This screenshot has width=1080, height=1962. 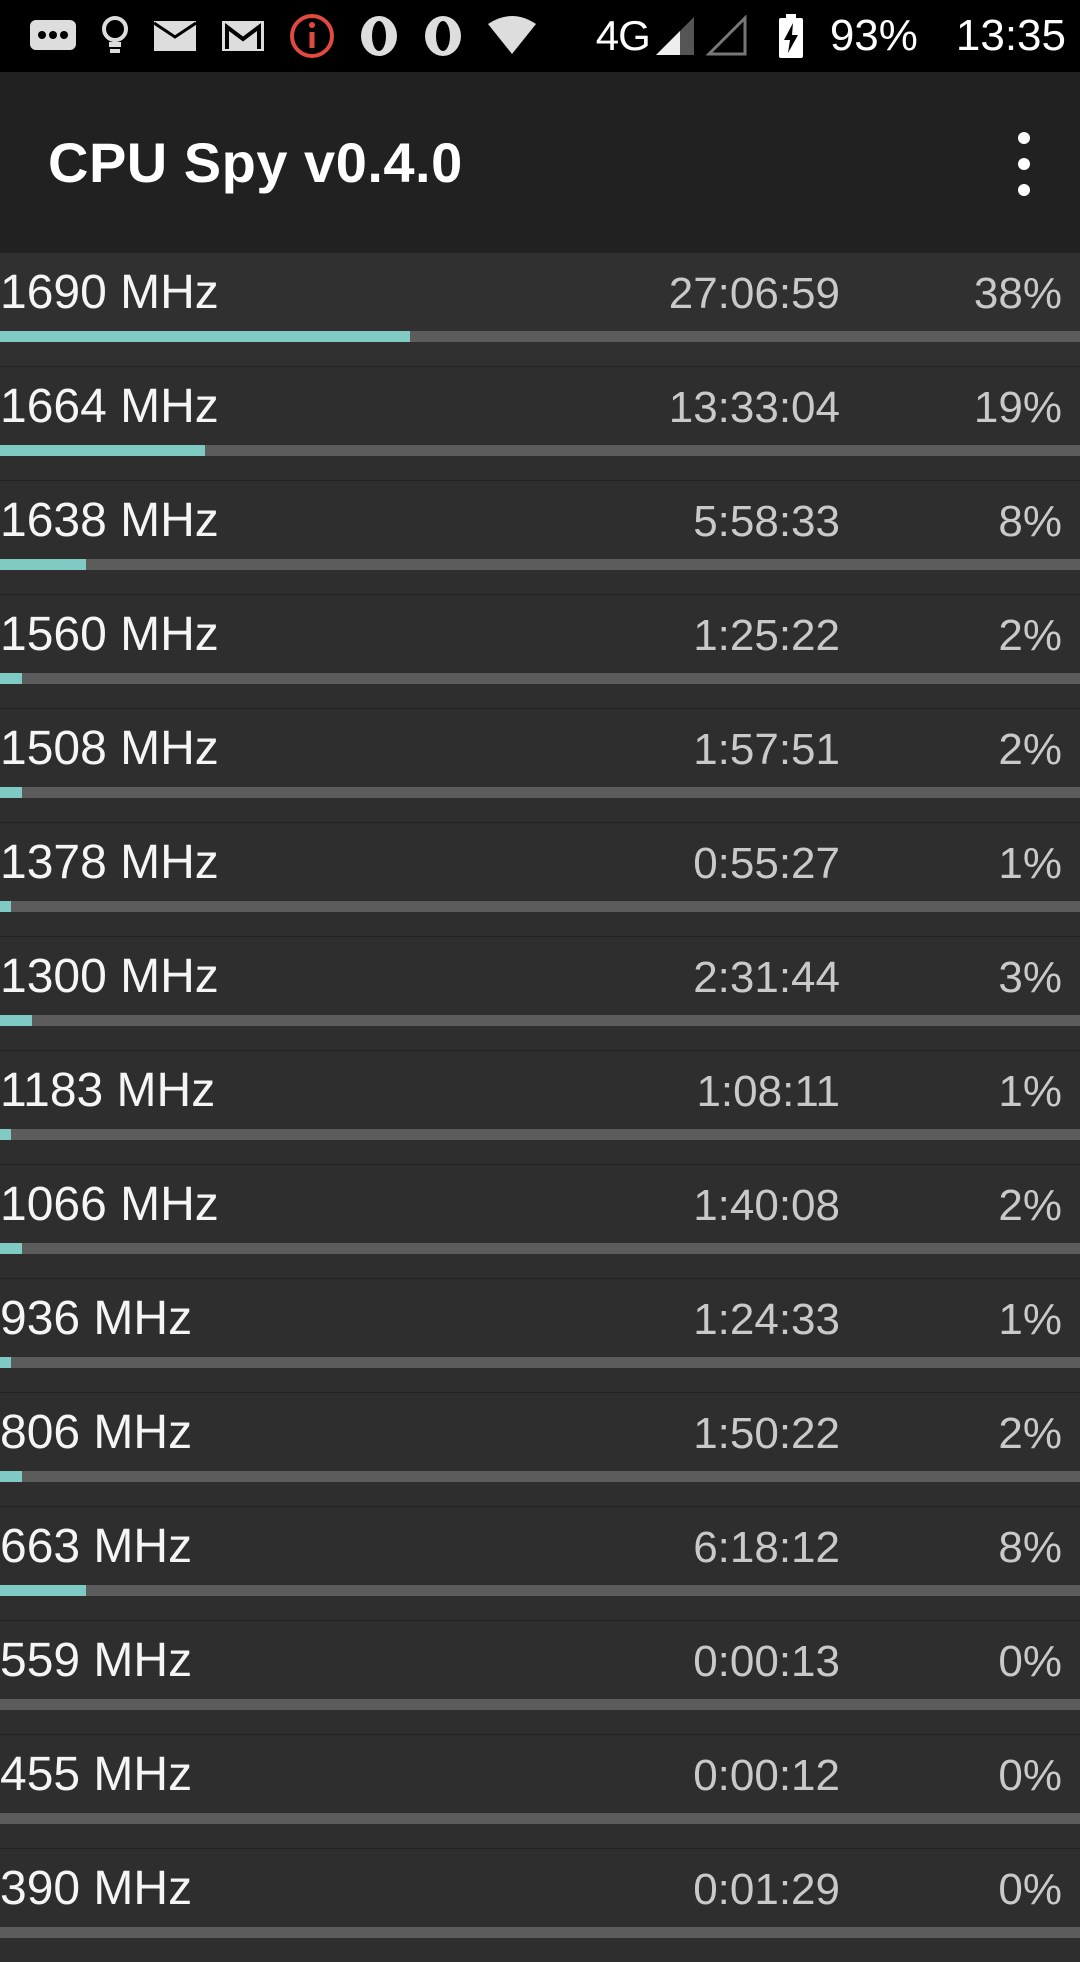 I want to click on battery-percent: 93%, so click(x=873, y=35).